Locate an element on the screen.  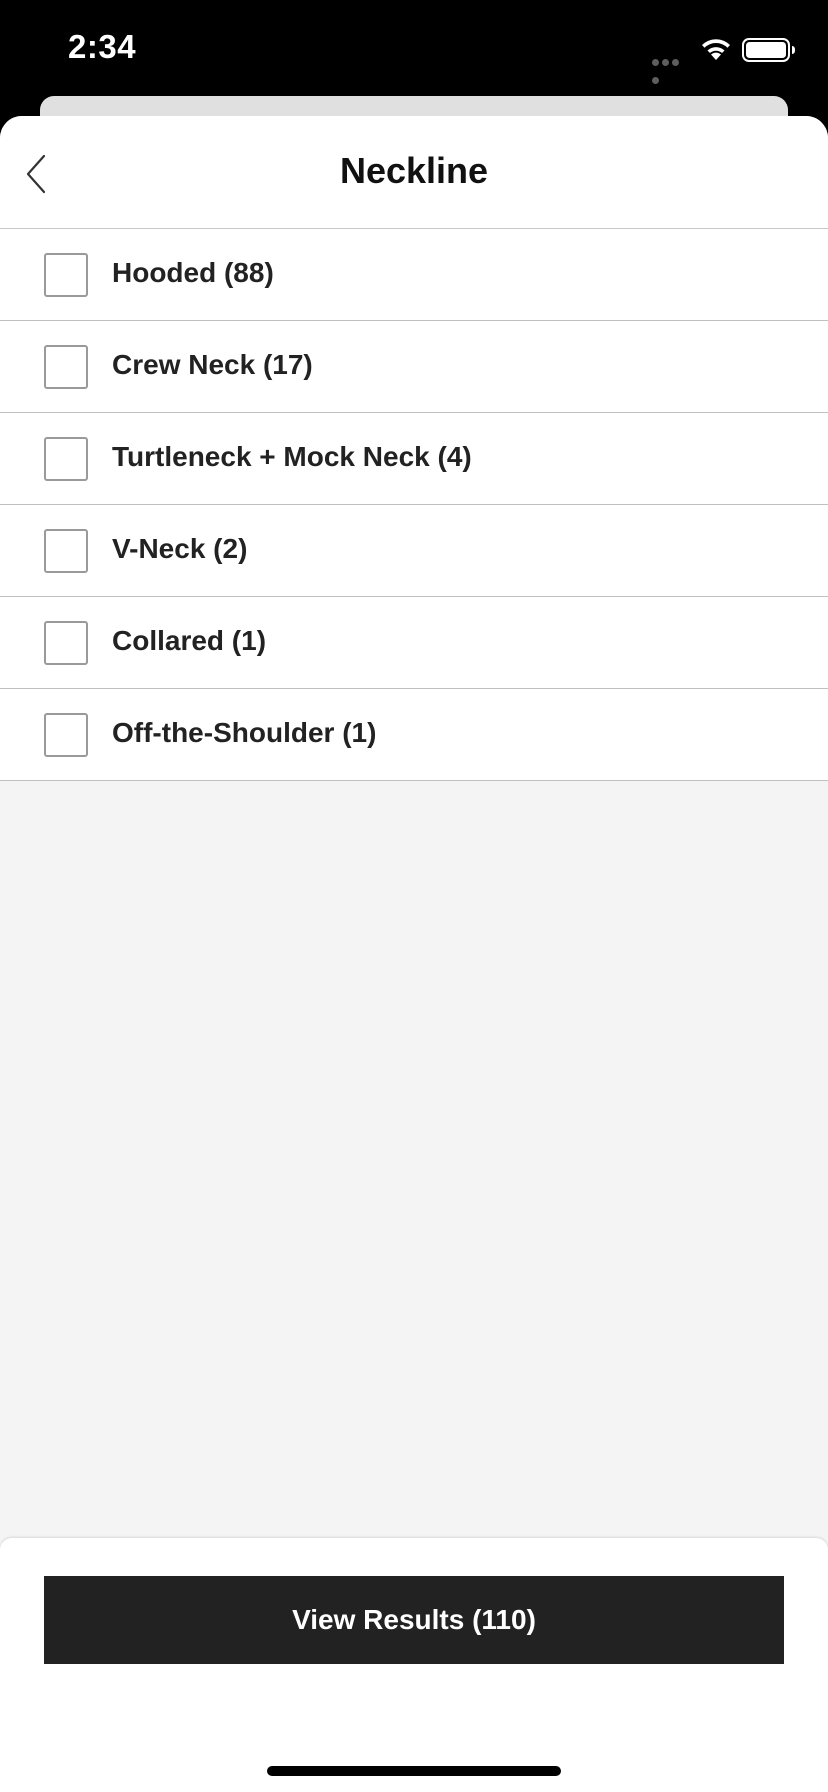
list-item: Collared (1) is located at coordinates (414, 643).